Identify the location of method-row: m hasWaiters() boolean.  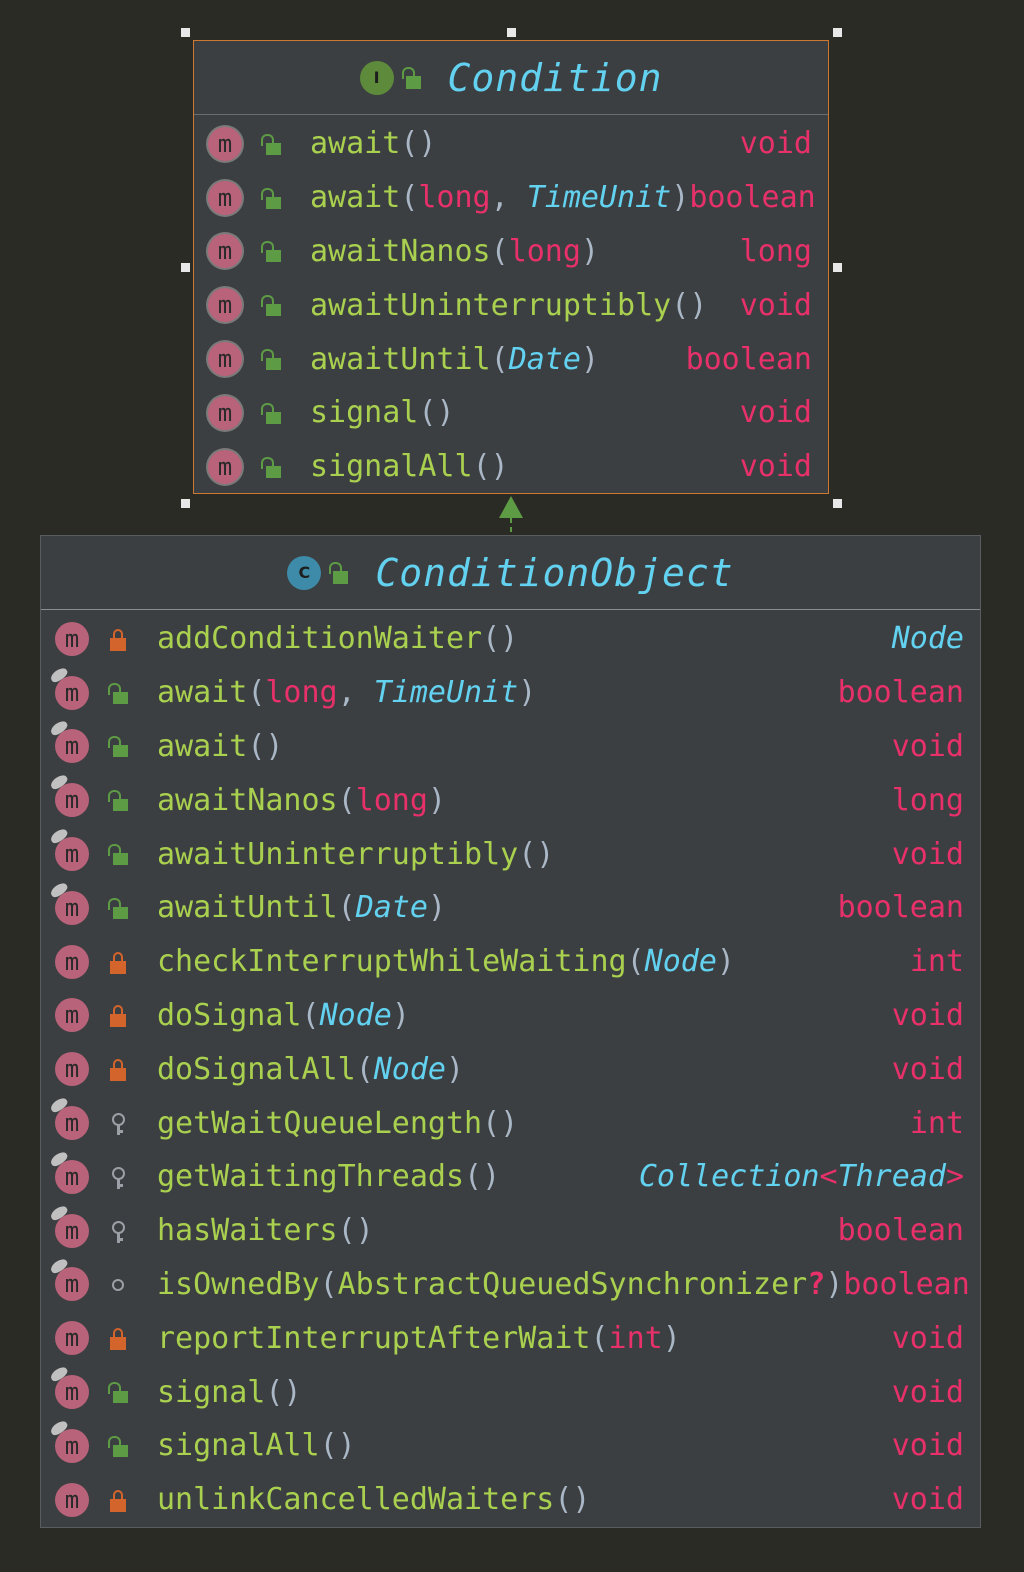
(510, 1231).